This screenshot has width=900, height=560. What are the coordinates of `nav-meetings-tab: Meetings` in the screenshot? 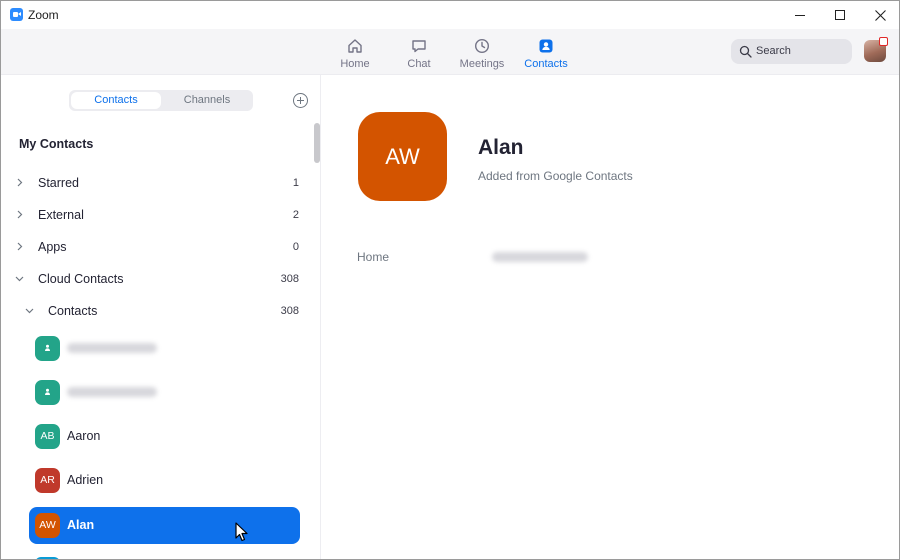 It's located at (482, 54).